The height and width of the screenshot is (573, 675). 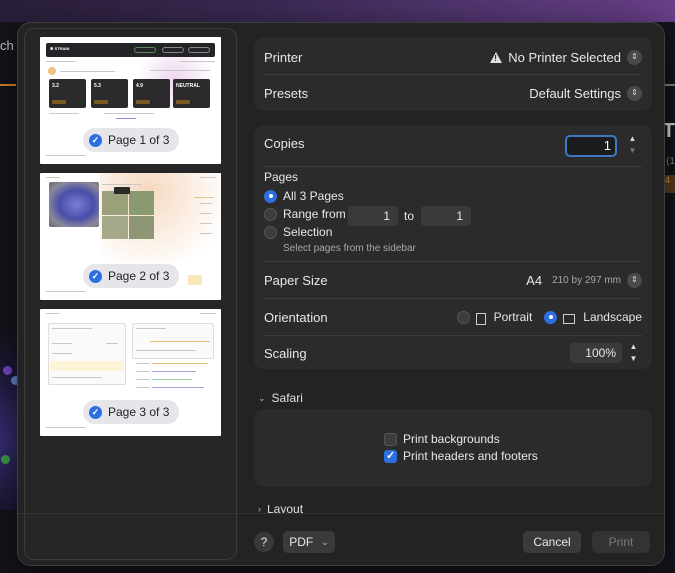 What do you see at coordinates (314, 214) in the screenshot?
I see `pages-range-label: Range from` at bounding box center [314, 214].